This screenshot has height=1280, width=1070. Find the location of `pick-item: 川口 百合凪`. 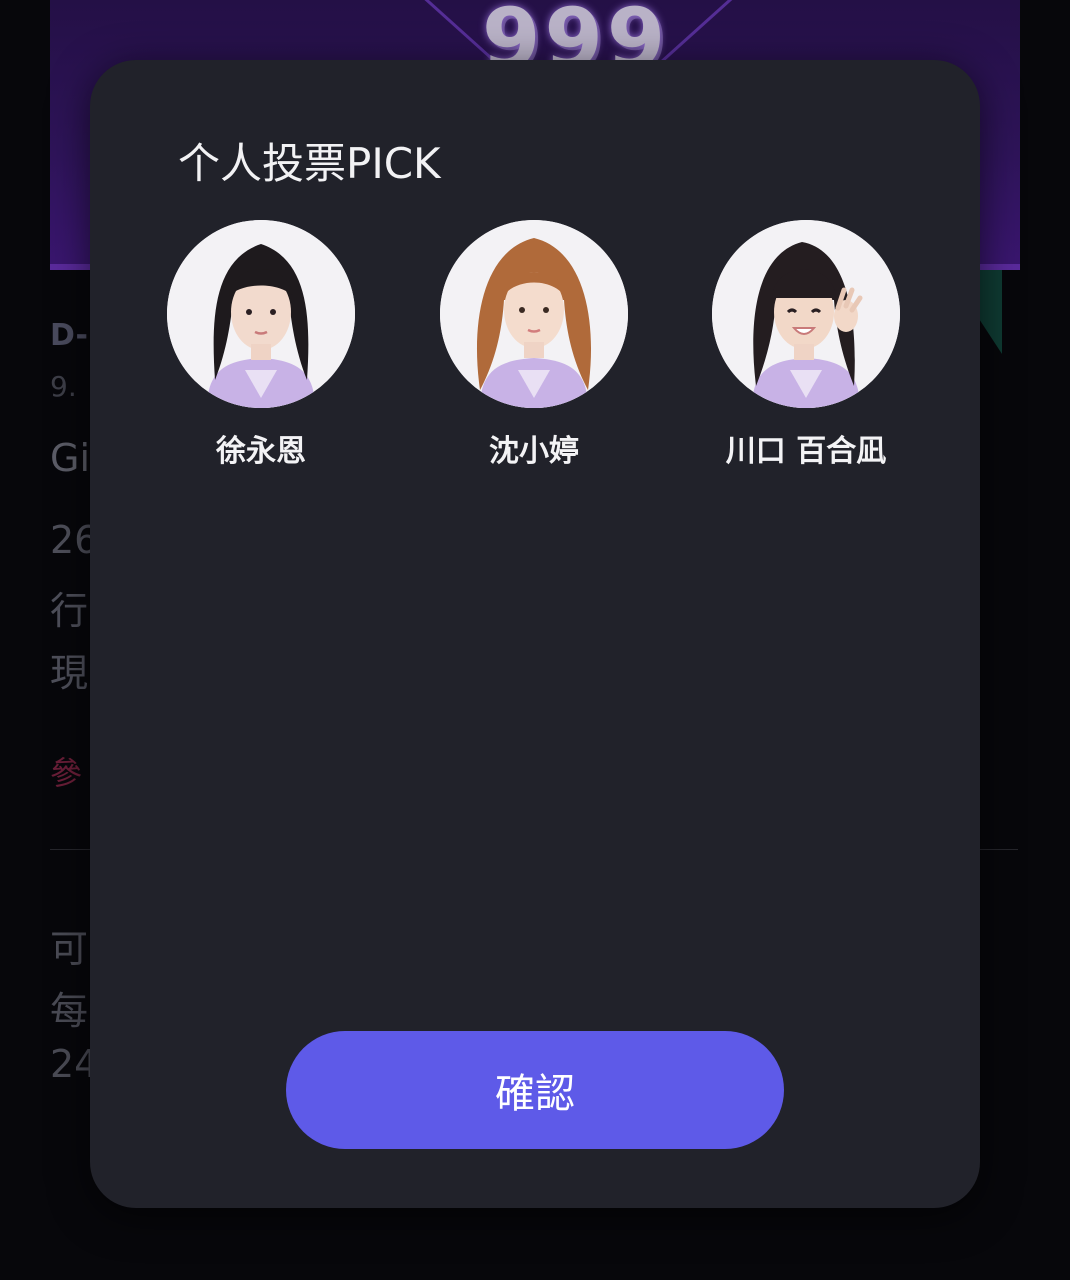

pick-item: 川口 百合凪 is located at coordinates (806, 345).